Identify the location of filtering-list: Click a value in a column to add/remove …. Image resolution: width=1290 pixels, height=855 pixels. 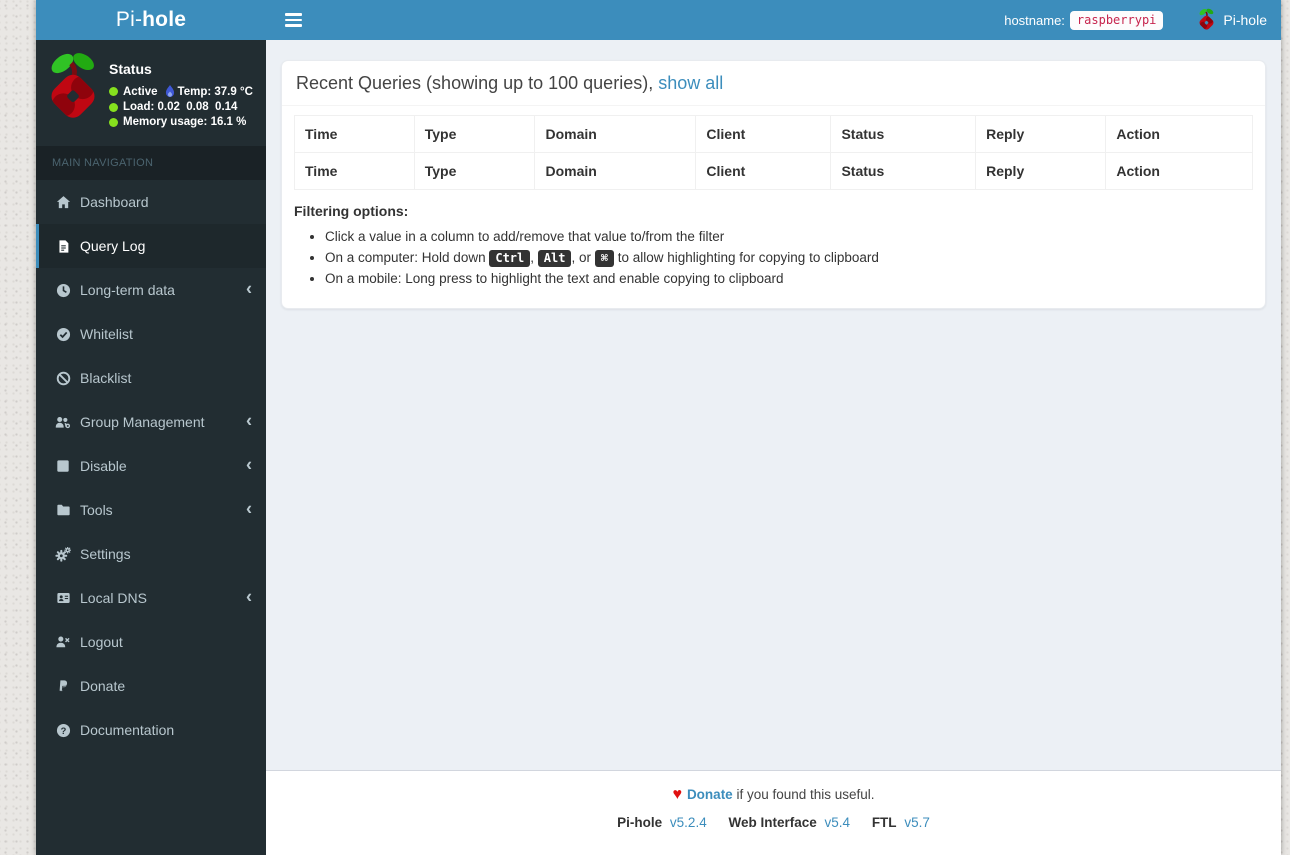
(773, 257).